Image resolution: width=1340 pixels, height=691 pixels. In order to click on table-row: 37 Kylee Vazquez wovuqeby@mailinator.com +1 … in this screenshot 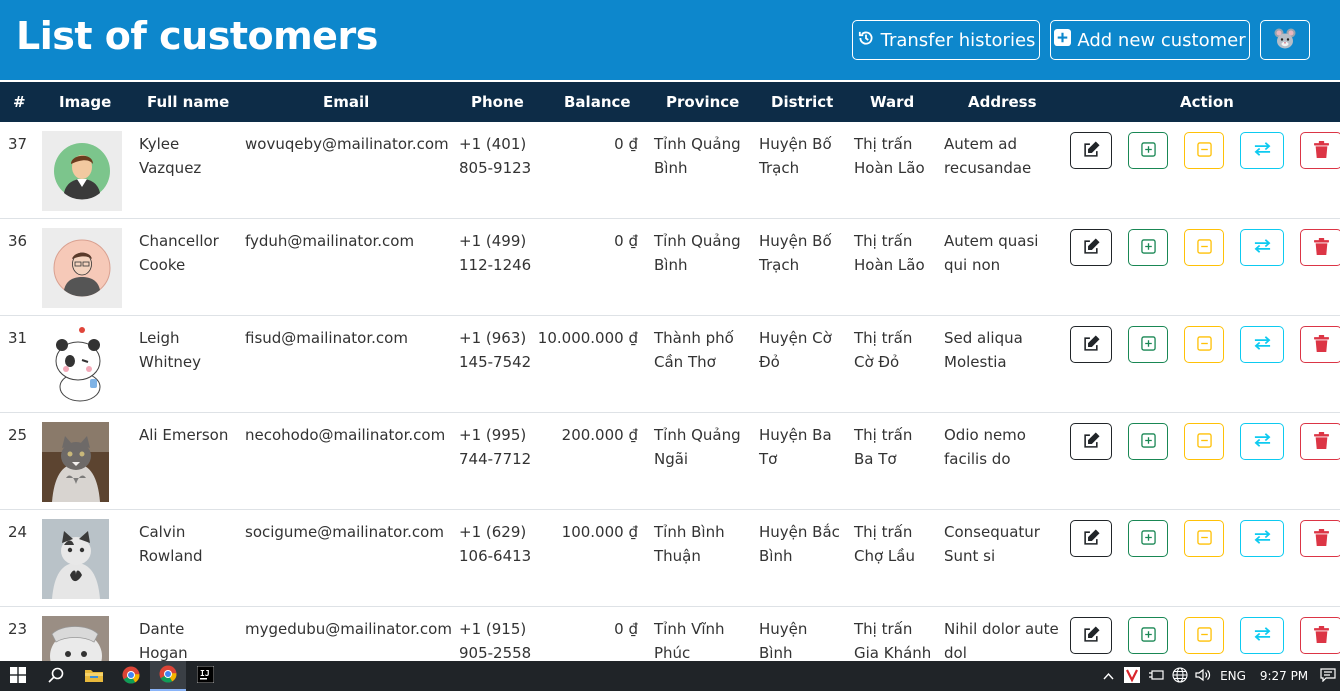, I will do `click(670, 170)`.